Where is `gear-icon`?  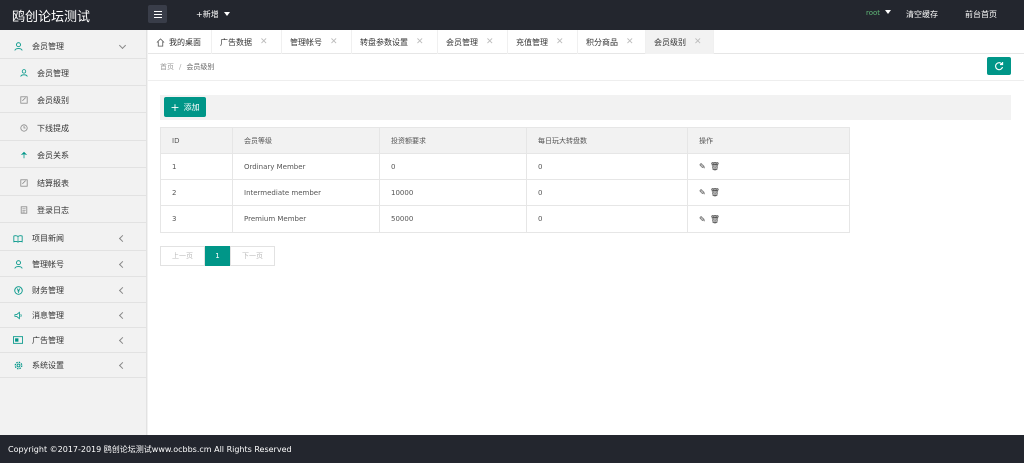 gear-icon is located at coordinates (18, 365).